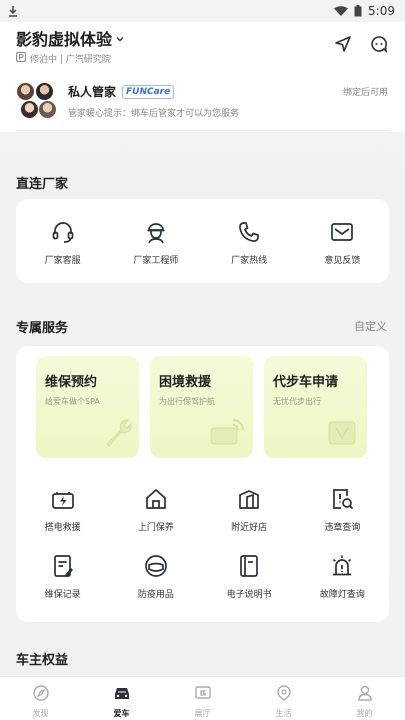 The height and width of the screenshot is (720, 405). Describe the element at coordinates (156, 232) in the screenshot. I see `engineer-icon` at that location.